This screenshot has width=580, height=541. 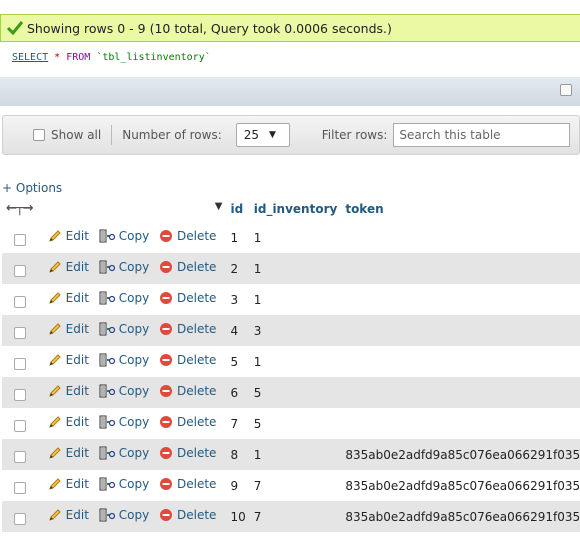 I want to click on query-toolbar, so click(x=290, y=91).